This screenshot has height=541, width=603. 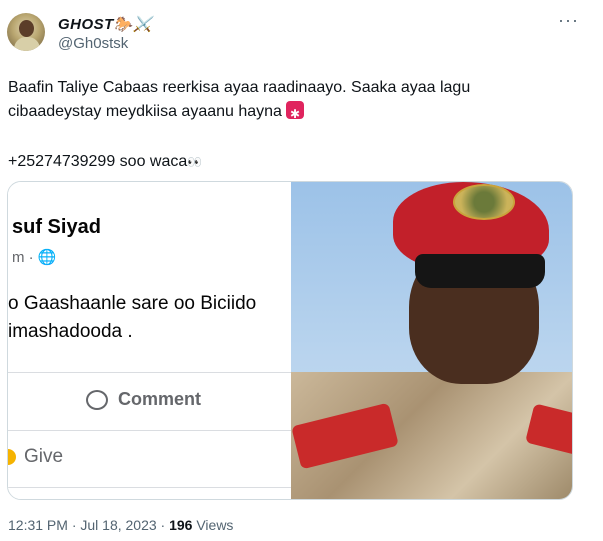 I want to click on beret-badge-icon, so click(x=484, y=202).